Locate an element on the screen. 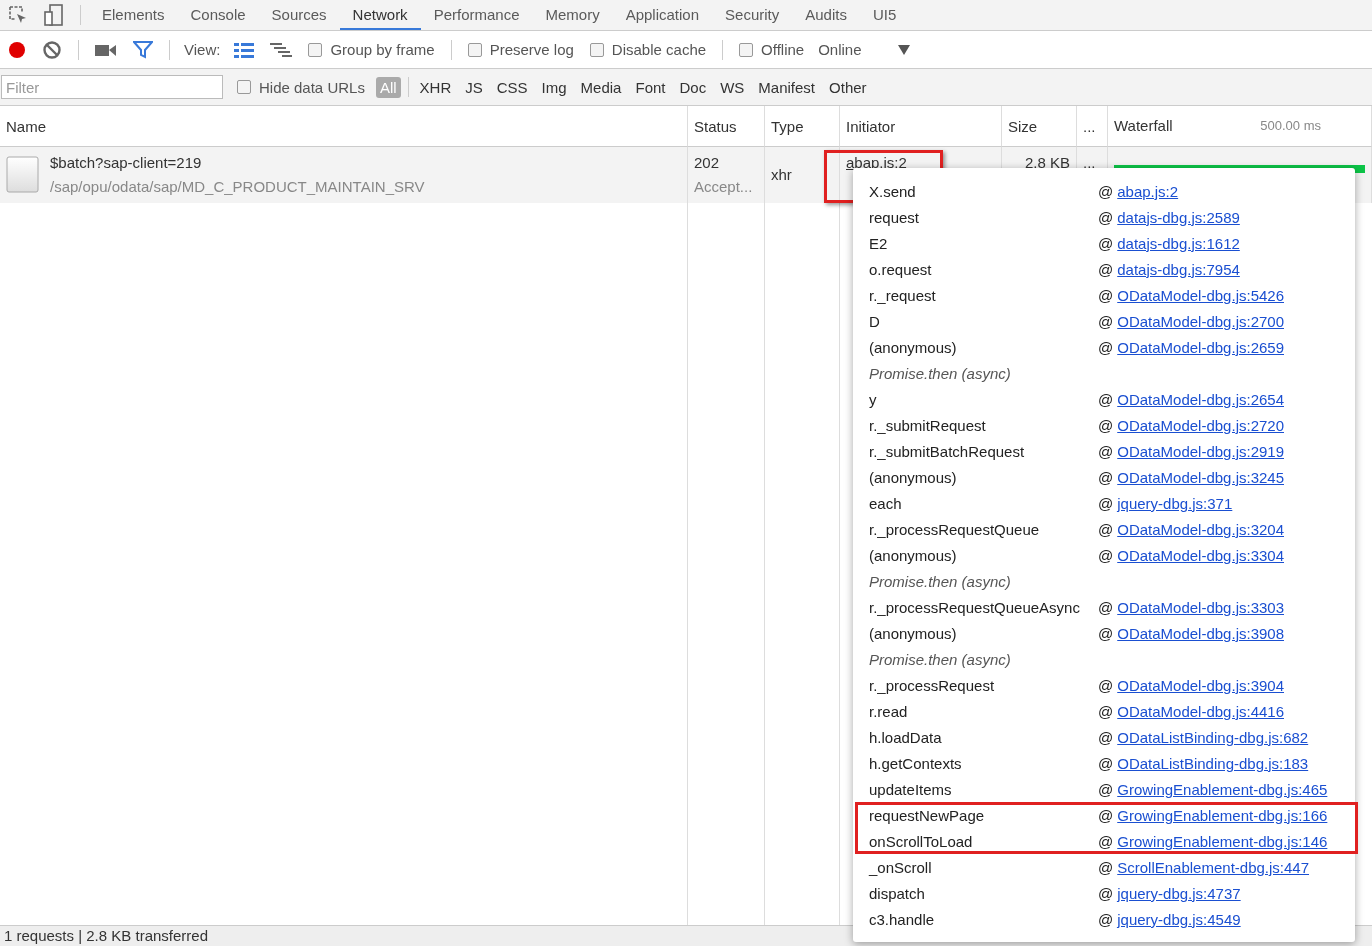 The width and height of the screenshot is (1372, 946). panel-tab: Elements is located at coordinates (133, 15).